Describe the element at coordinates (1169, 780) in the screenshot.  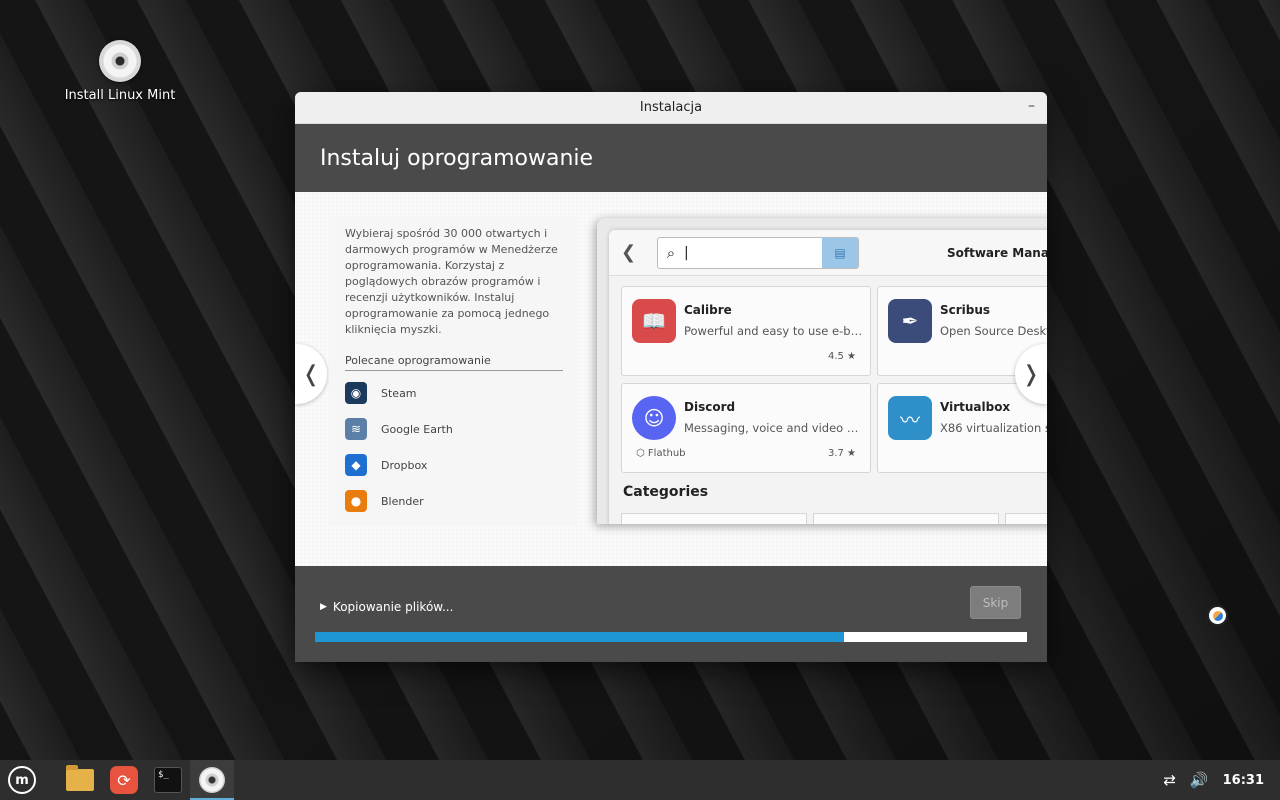
I see `network-disconnected-icon: ⇄` at that location.